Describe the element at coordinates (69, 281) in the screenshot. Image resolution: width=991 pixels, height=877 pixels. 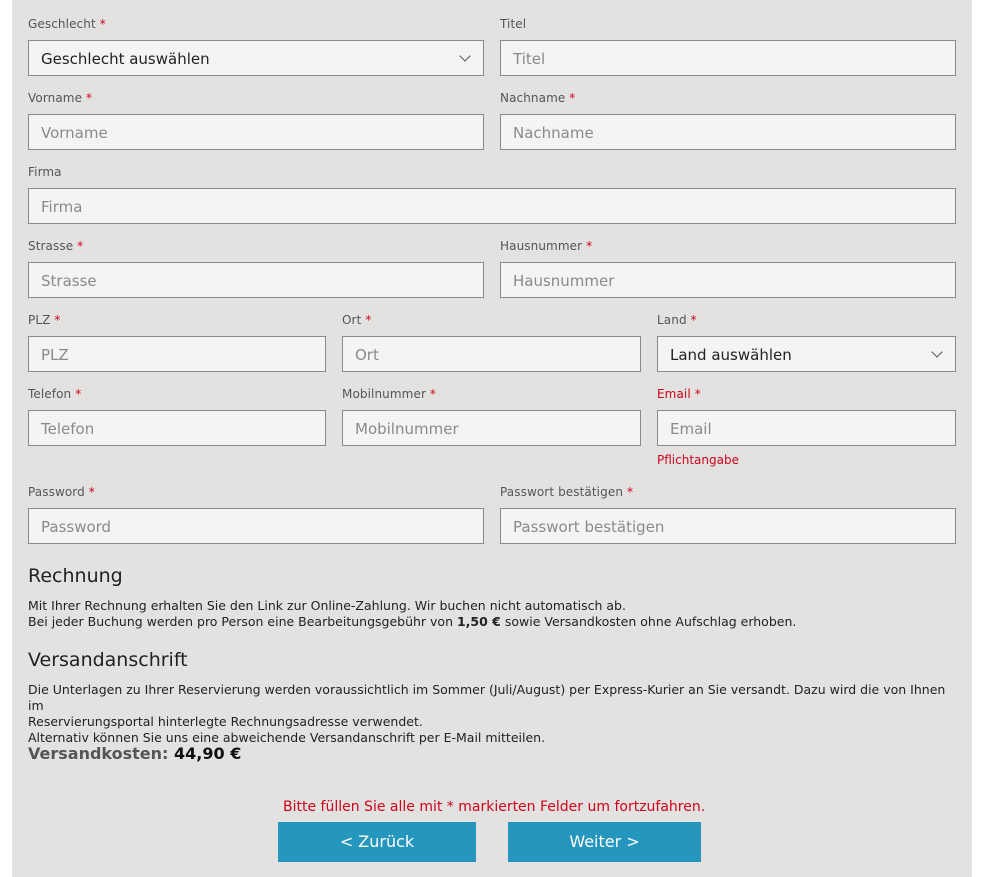
I see `street-placeholder: Strasse` at that location.